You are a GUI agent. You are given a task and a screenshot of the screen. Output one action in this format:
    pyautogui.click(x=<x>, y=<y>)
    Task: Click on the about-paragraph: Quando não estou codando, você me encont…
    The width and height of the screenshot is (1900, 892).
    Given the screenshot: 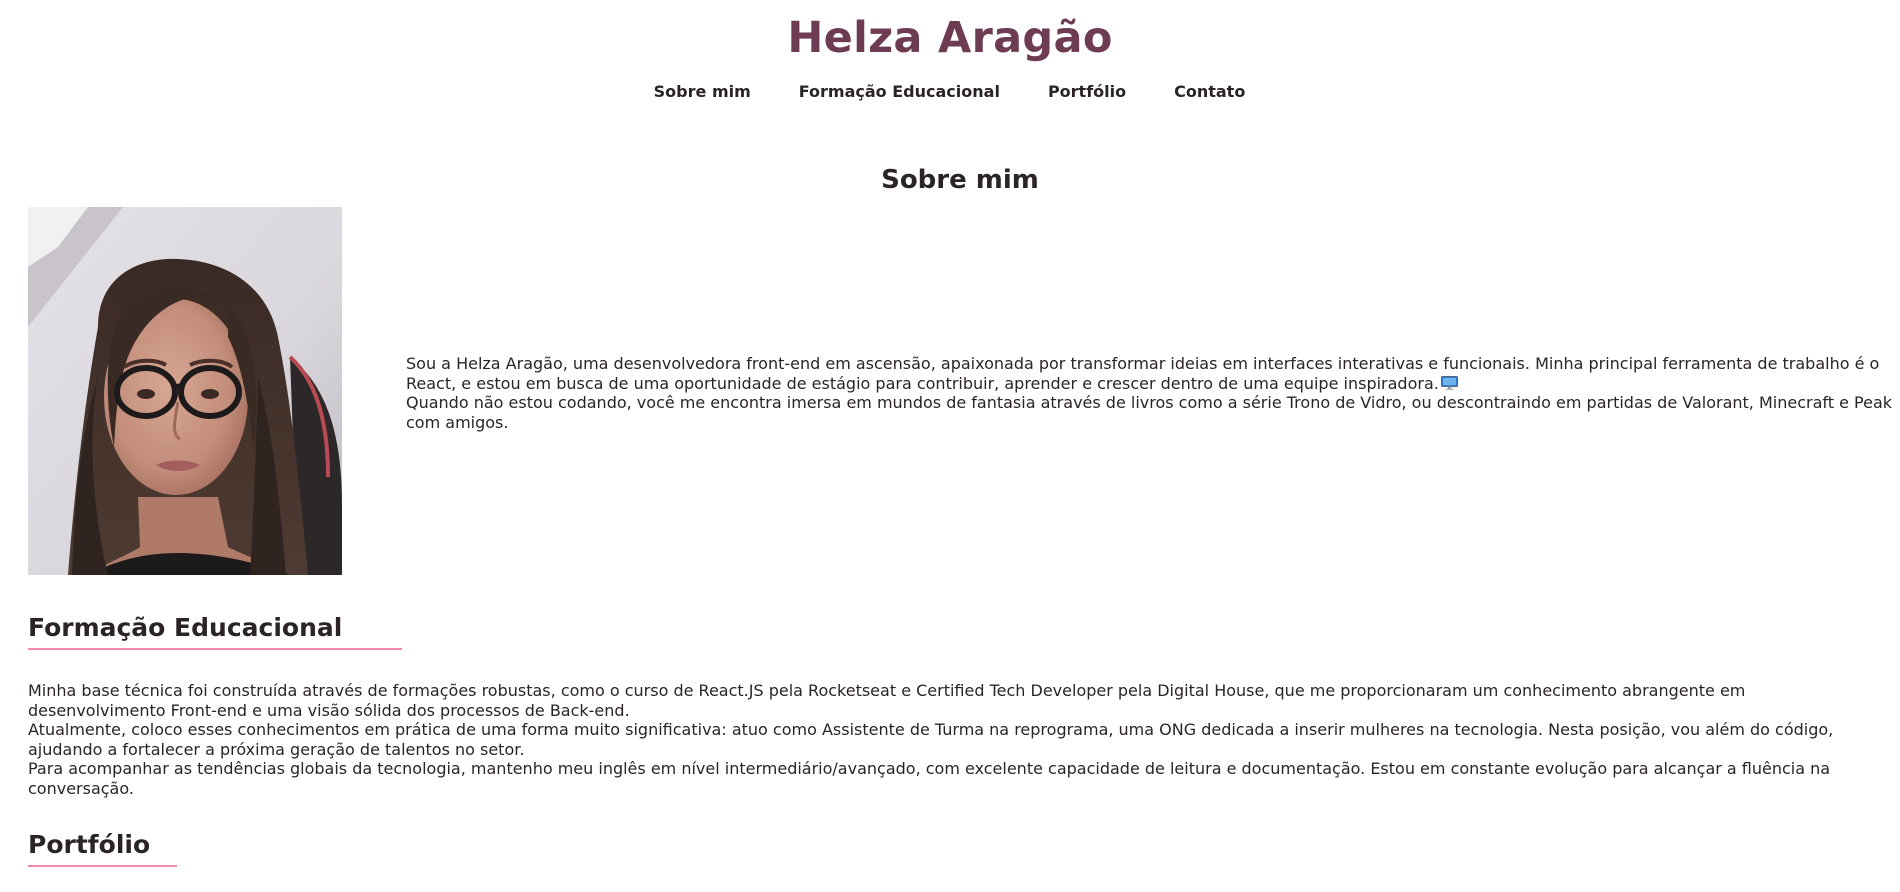 What is the action you would take?
    pyautogui.click(x=1149, y=412)
    